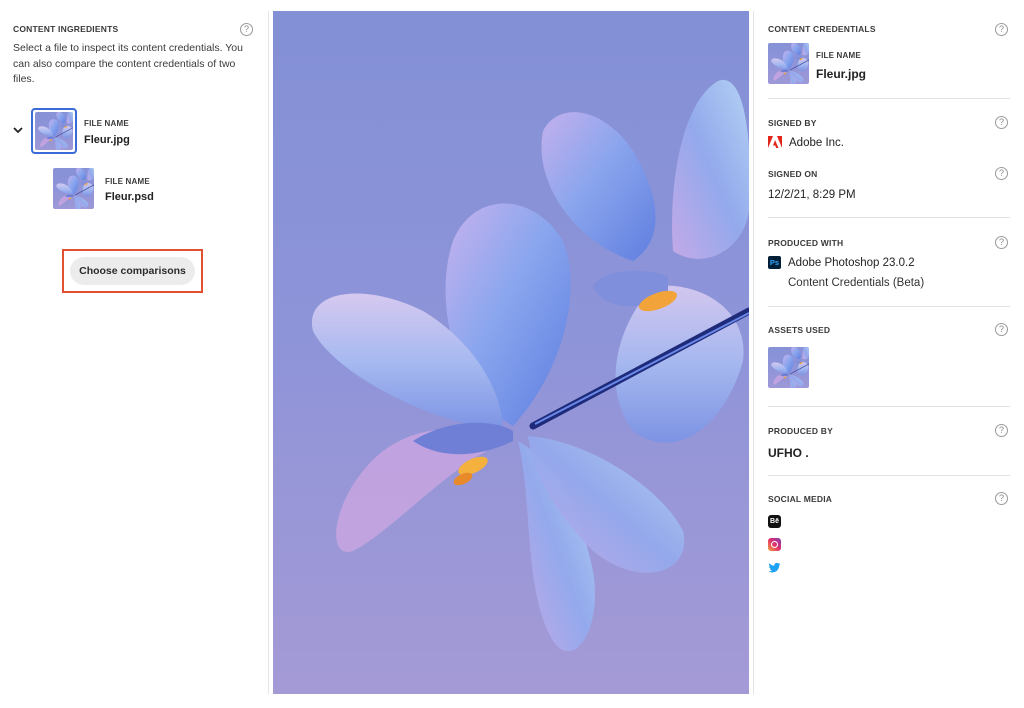  What do you see at coordinates (822, 29) in the screenshot?
I see `content-credentials-header: CONTENT CREDENTIALS` at bounding box center [822, 29].